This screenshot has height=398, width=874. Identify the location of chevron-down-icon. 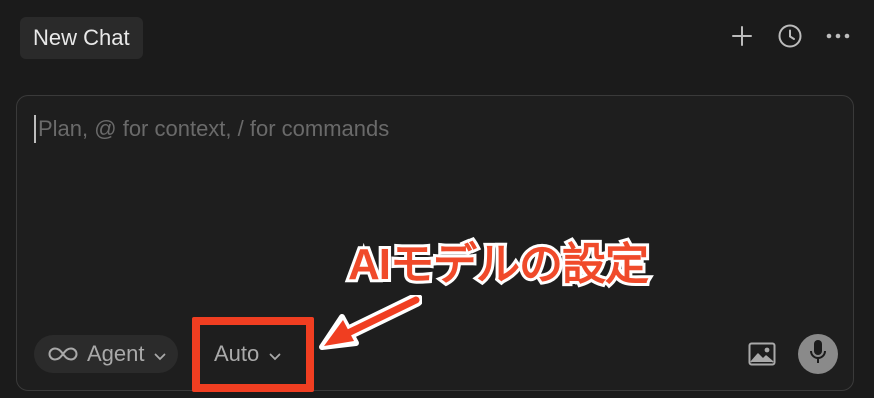
(160, 354).